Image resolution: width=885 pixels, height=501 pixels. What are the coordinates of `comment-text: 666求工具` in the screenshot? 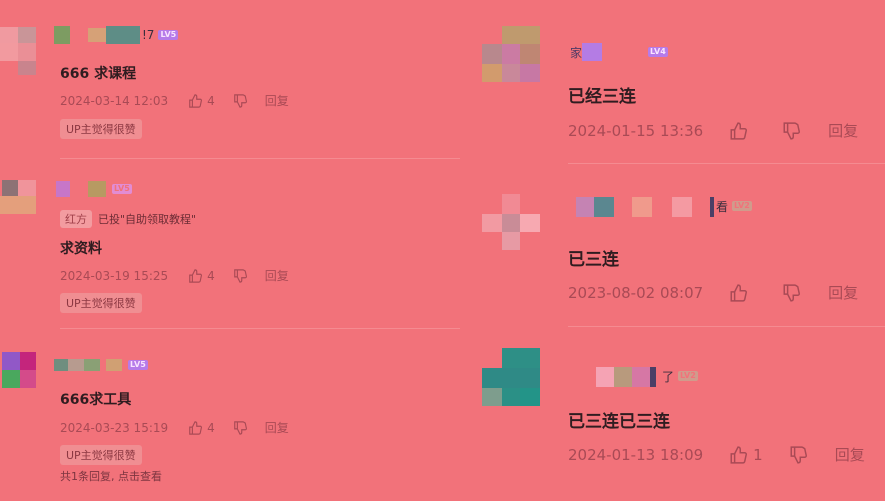 It's located at (96, 400).